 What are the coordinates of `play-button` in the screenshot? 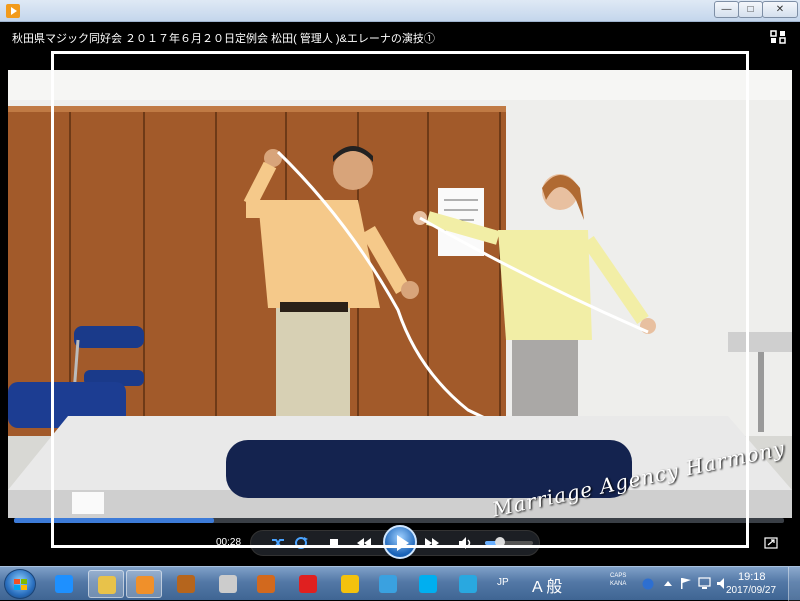 It's located at (400, 542).